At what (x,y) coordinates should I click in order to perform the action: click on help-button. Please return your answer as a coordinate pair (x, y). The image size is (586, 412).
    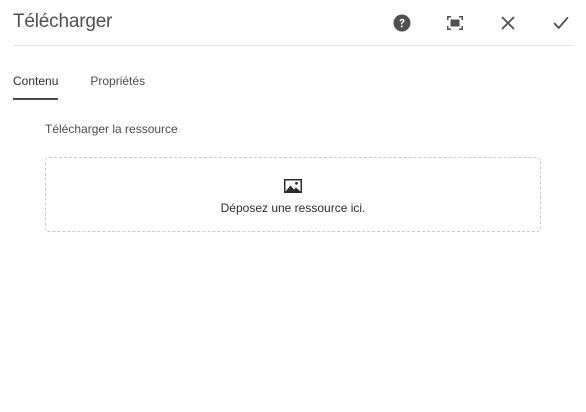
    Looking at the image, I should click on (402, 23).